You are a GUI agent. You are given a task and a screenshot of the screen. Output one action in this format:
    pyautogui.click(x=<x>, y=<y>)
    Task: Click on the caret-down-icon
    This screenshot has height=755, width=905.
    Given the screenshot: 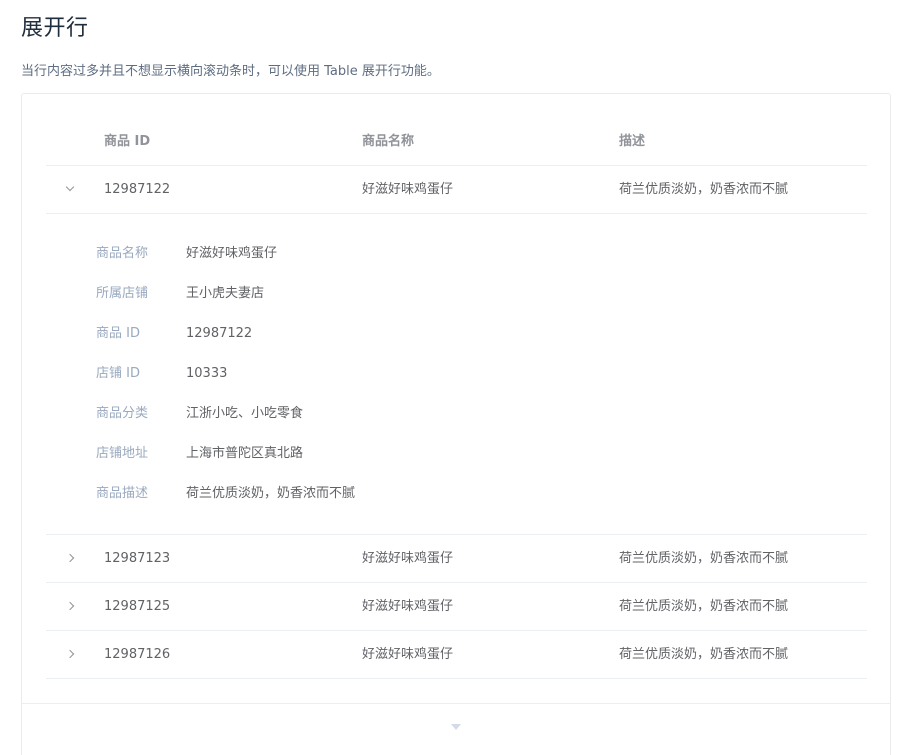 What is the action you would take?
    pyautogui.click(x=456, y=727)
    